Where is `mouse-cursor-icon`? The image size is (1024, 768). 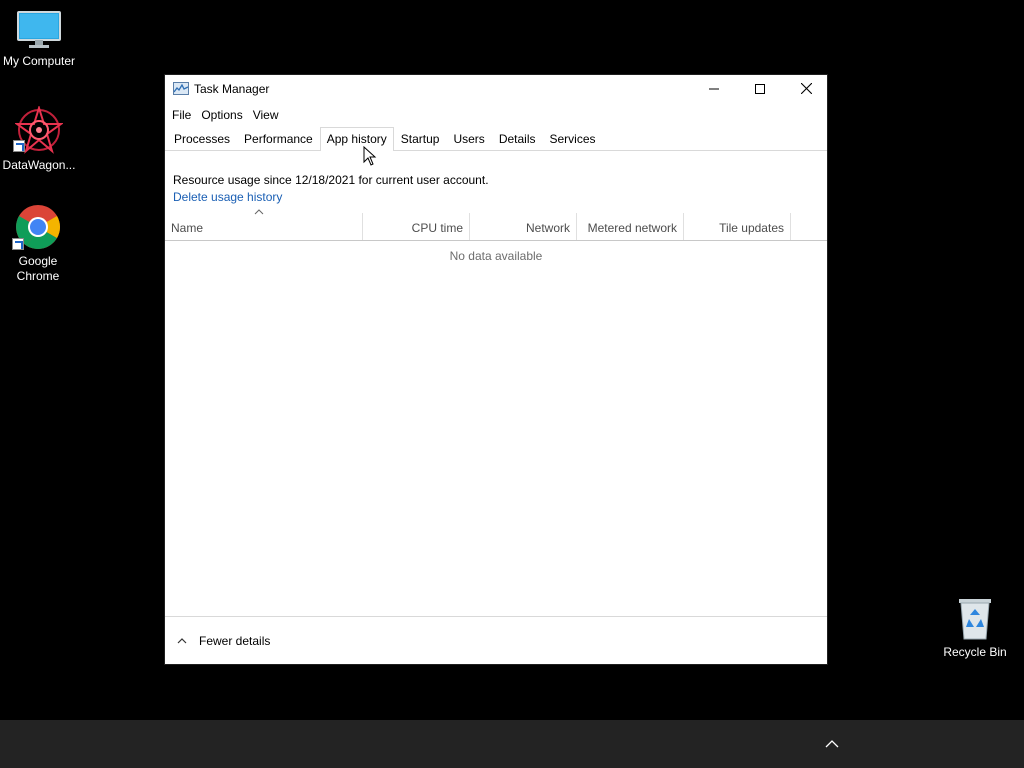 mouse-cursor-icon is located at coordinates (370, 156).